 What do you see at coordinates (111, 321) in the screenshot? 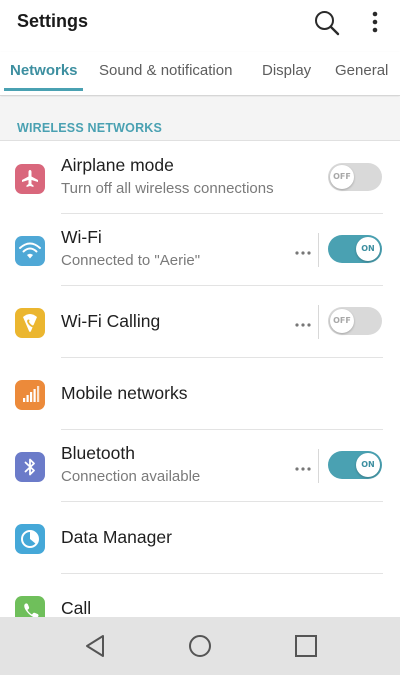
I see `item-title: Wi-Fi Calling` at bounding box center [111, 321].